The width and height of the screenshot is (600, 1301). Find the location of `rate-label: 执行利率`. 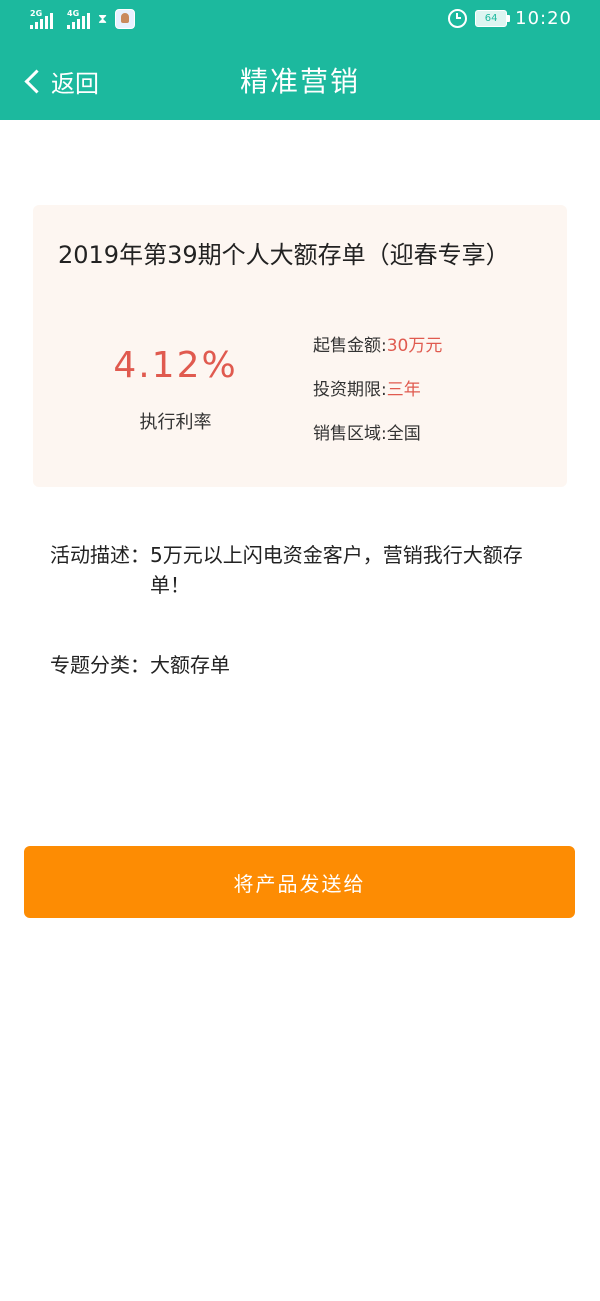

rate-label: 执行利率 is located at coordinates (175, 422).